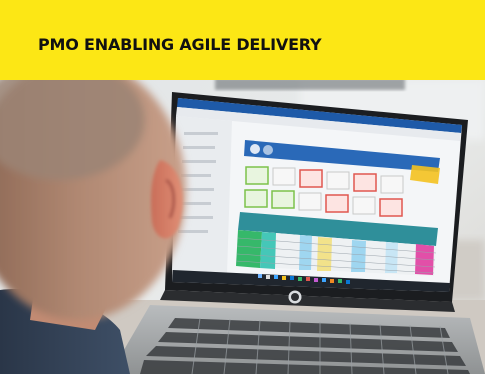 This screenshot has height=374, width=485. I want to click on banner-title: PMO ENABLING AGILE DELIVERY, so click(180, 44).